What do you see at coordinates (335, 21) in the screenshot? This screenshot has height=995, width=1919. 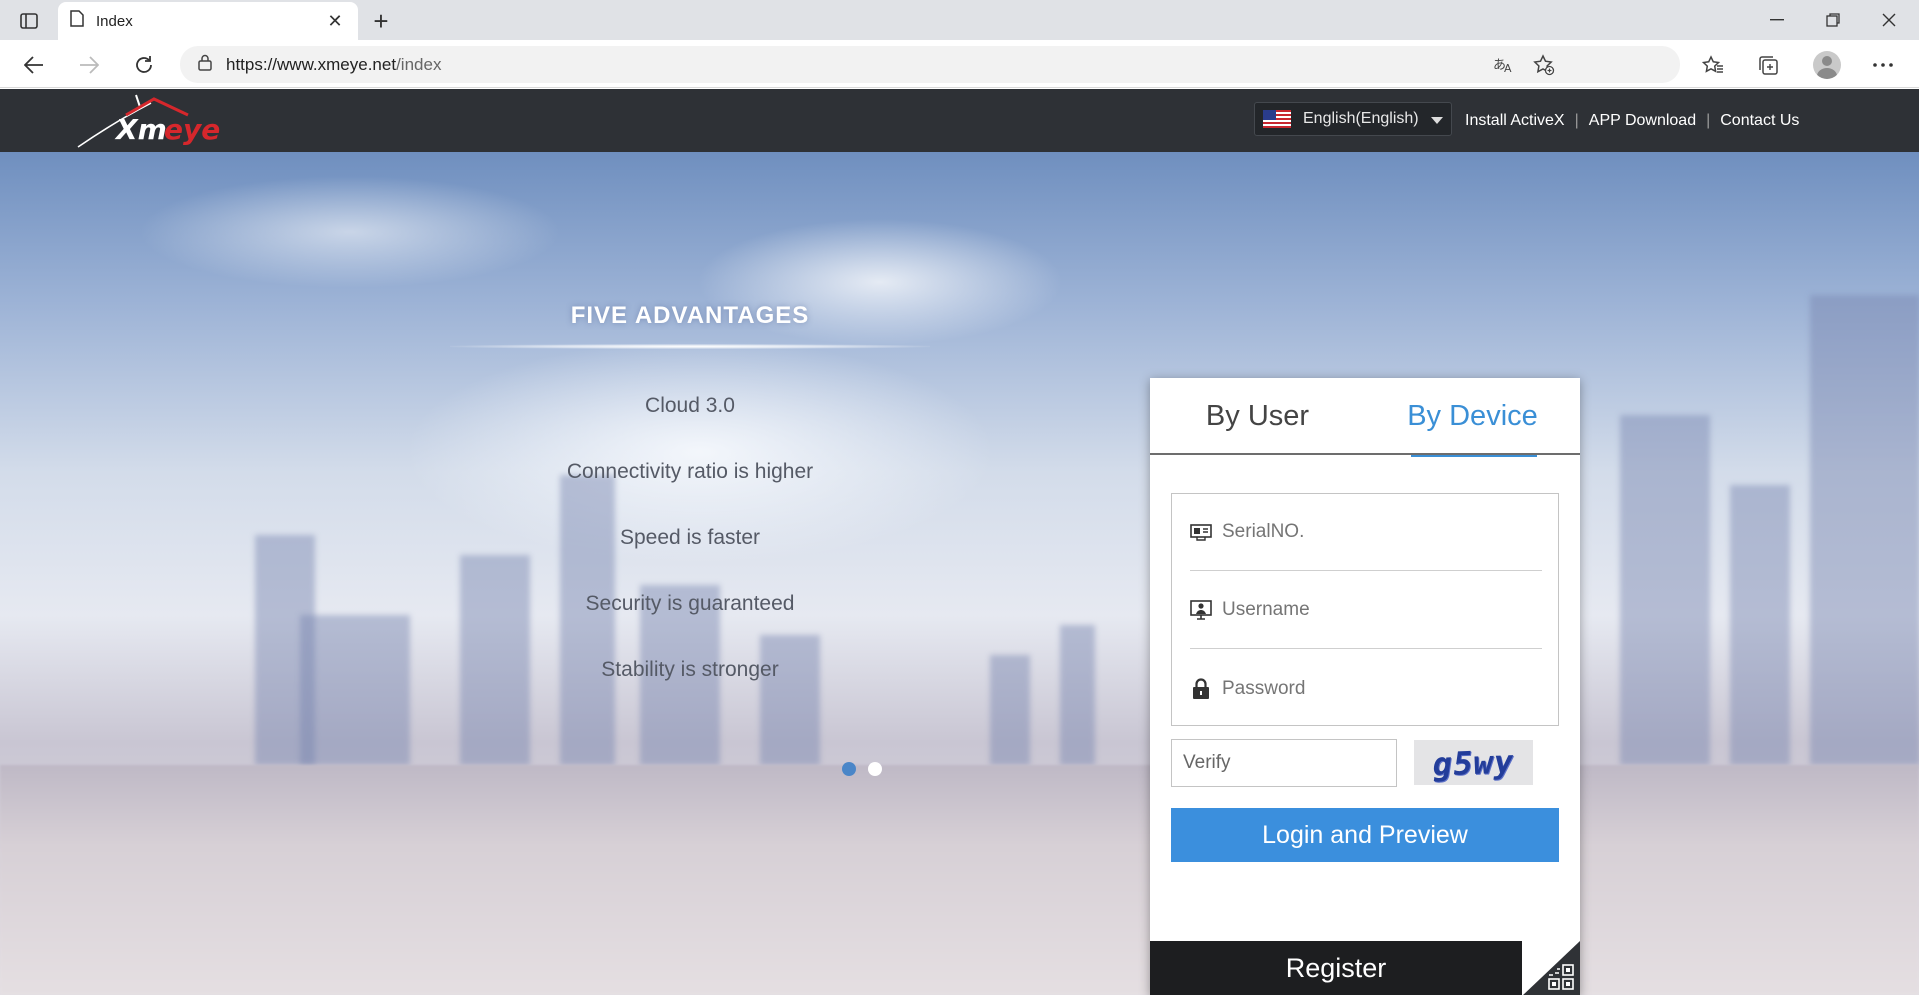 I see `tab-close-icon: ✕` at bounding box center [335, 21].